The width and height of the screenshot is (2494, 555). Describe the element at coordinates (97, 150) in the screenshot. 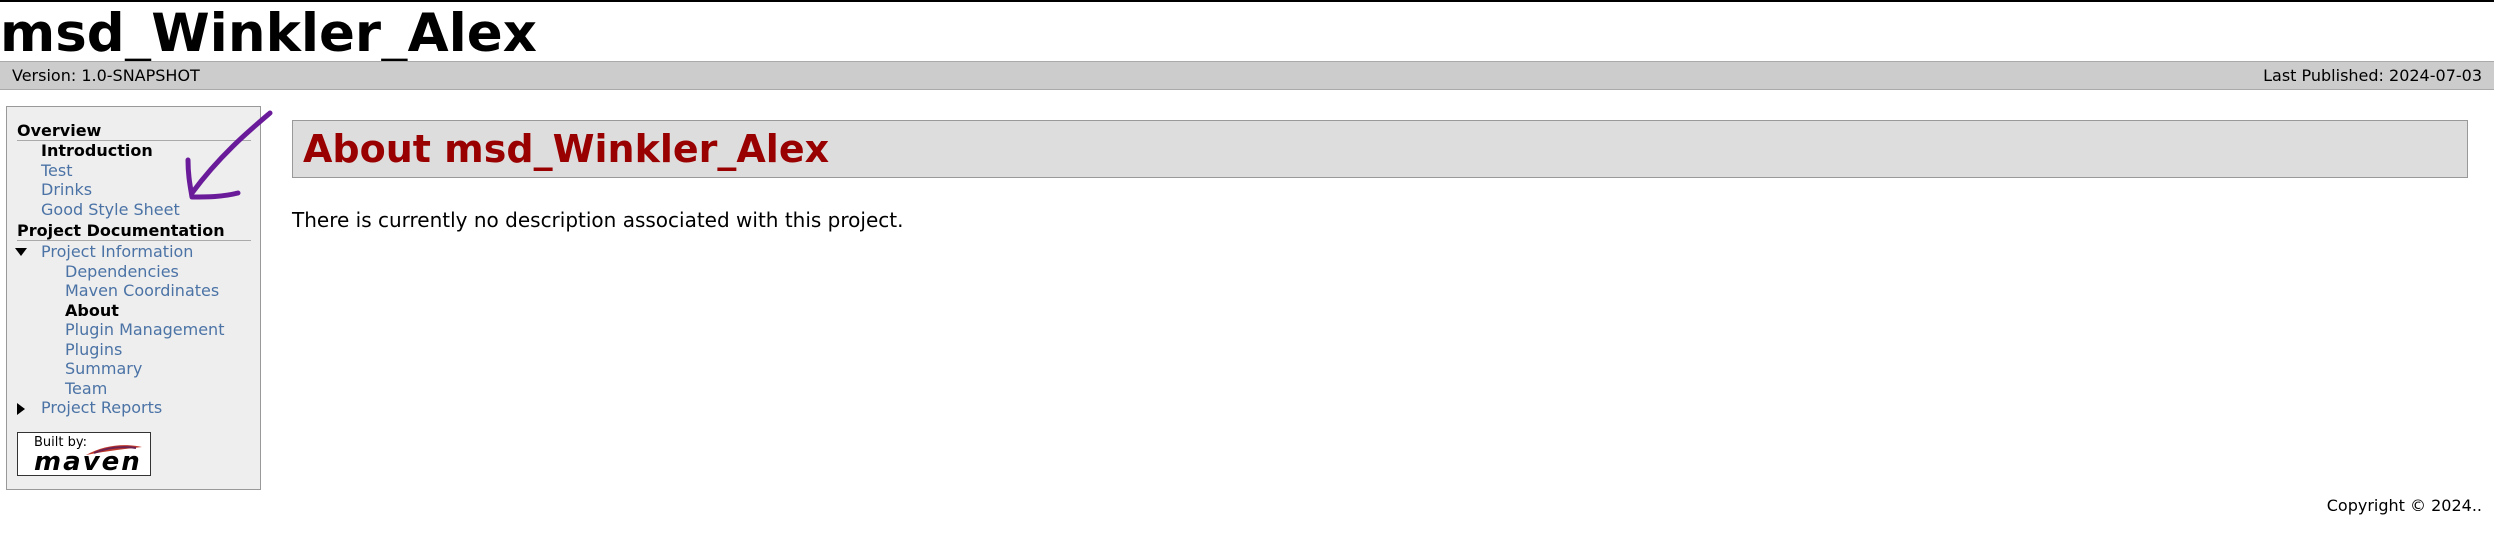

I see `nav-item-introduction: Introduction` at that location.